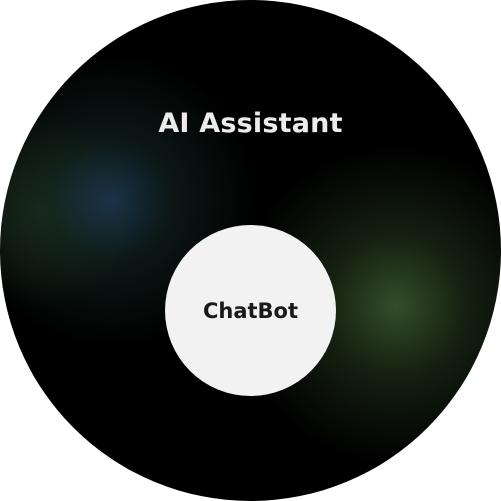  What do you see at coordinates (250, 123) in the screenshot?
I see `outer-circle-label: AI Assistant` at bounding box center [250, 123].